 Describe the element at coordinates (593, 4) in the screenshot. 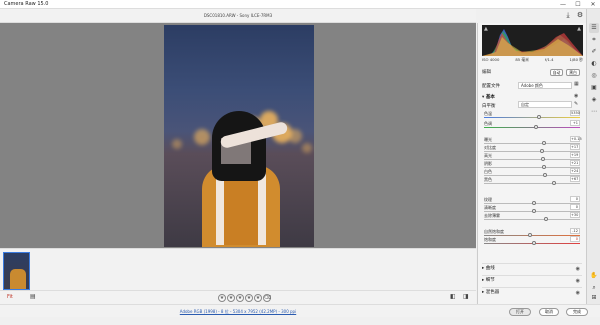

I see `close-icon: ✕` at that location.